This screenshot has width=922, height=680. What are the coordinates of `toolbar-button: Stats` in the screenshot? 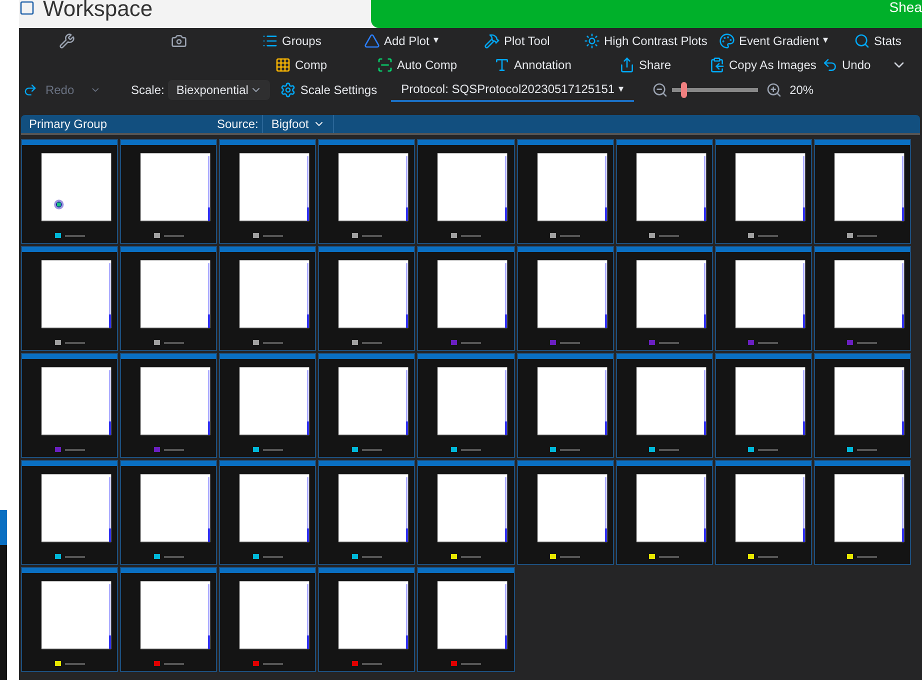 It's located at (878, 41).